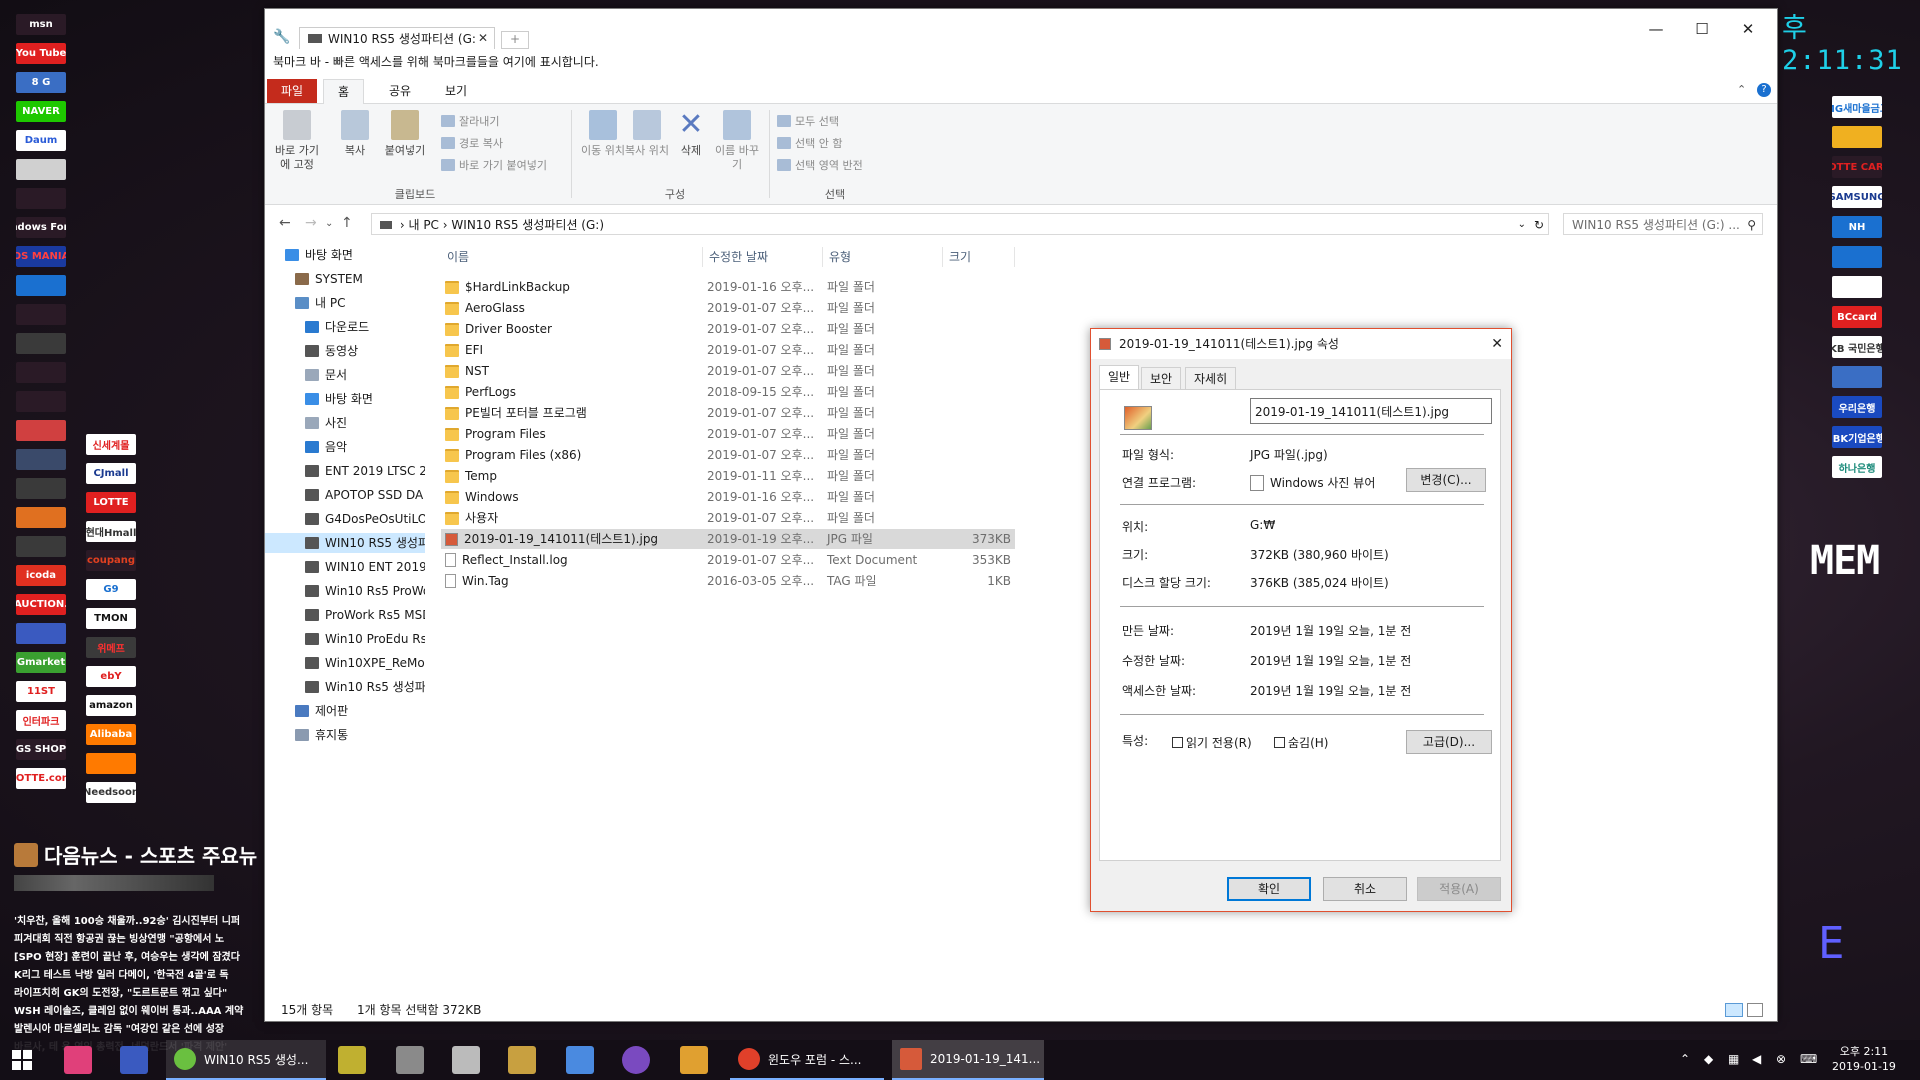 The height and width of the screenshot is (1080, 1920). What do you see at coordinates (311, 223) in the screenshot?
I see `forward-icon: →` at bounding box center [311, 223].